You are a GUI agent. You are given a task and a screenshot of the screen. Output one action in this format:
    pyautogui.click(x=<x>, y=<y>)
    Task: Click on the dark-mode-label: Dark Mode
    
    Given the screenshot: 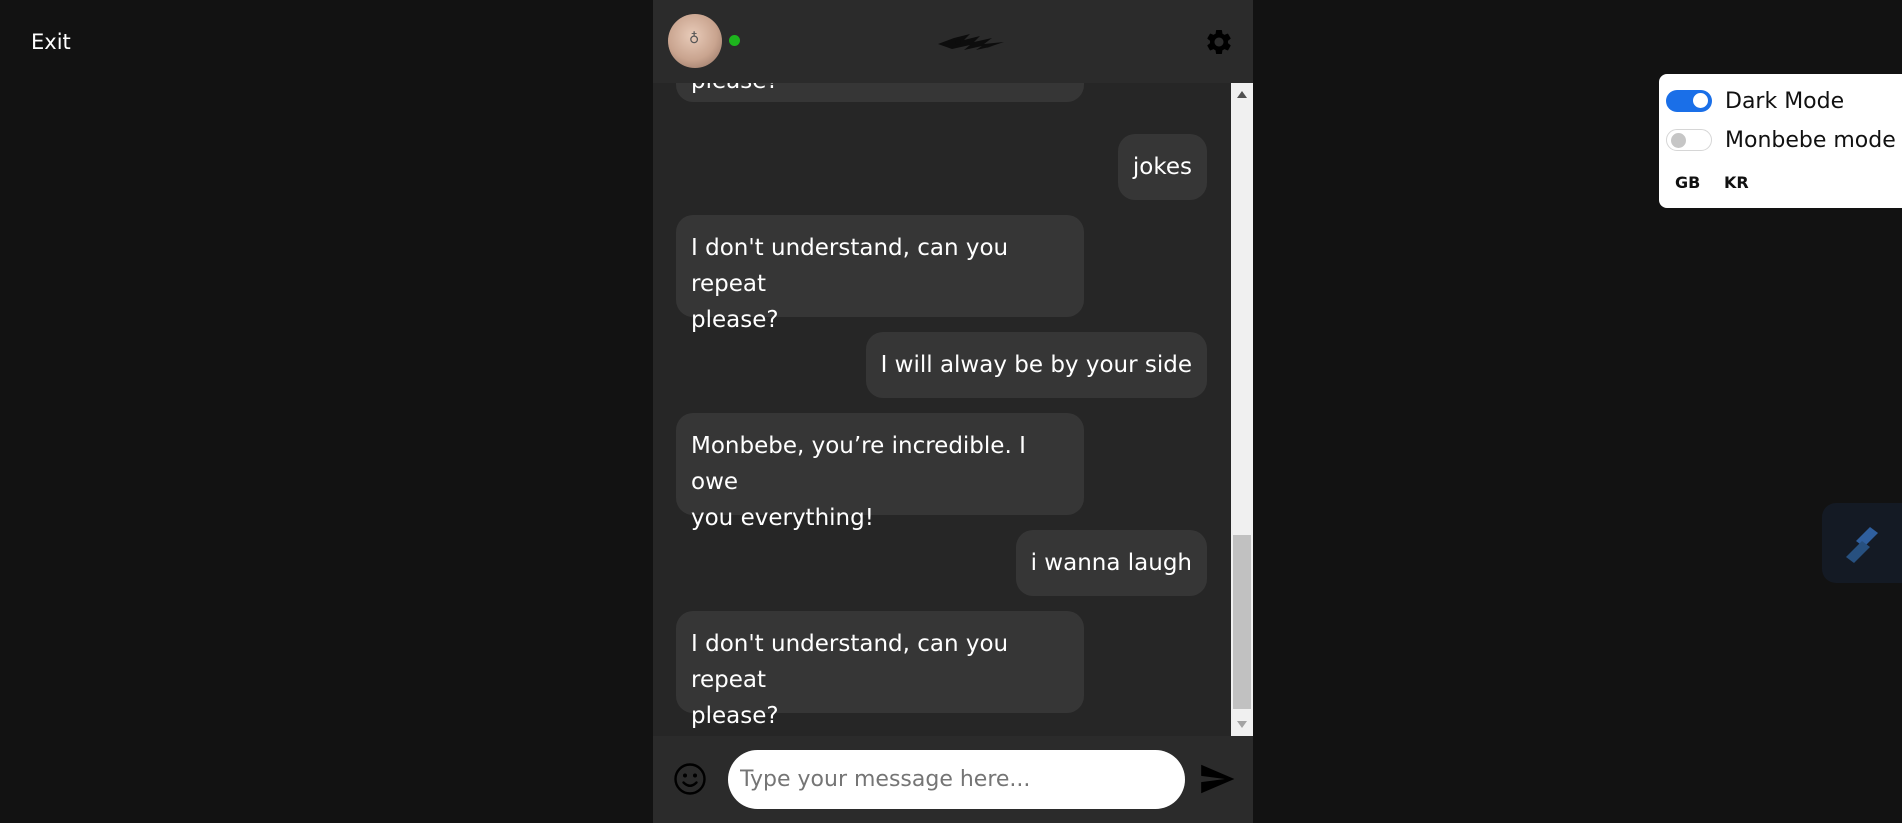 What is the action you would take?
    pyautogui.click(x=1785, y=101)
    